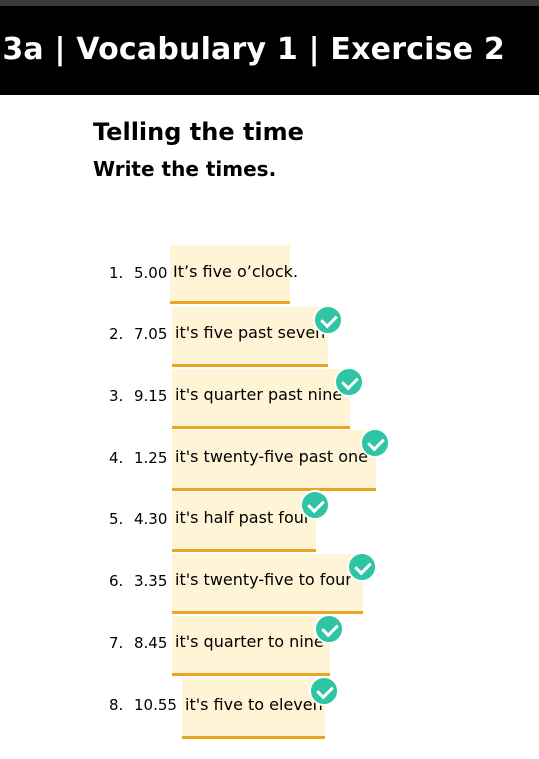 This screenshot has height=759, width=539. What do you see at coordinates (151, 396) in the screenshot?
I see `item-time: 9.15` at bounding box center [151, 396].